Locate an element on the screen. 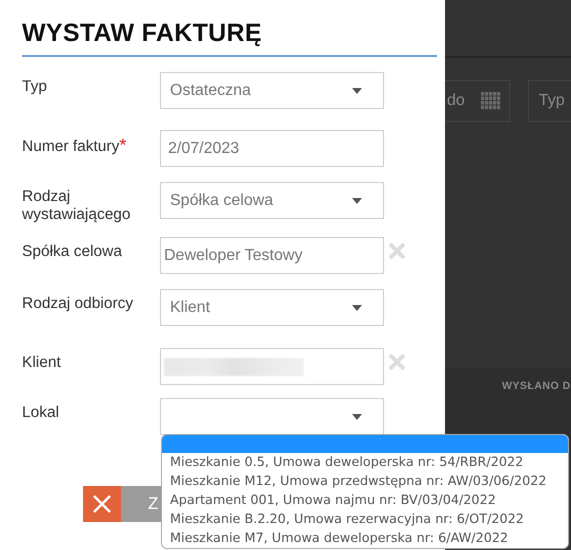  dropdown-option is located at coordinates (365, 444).